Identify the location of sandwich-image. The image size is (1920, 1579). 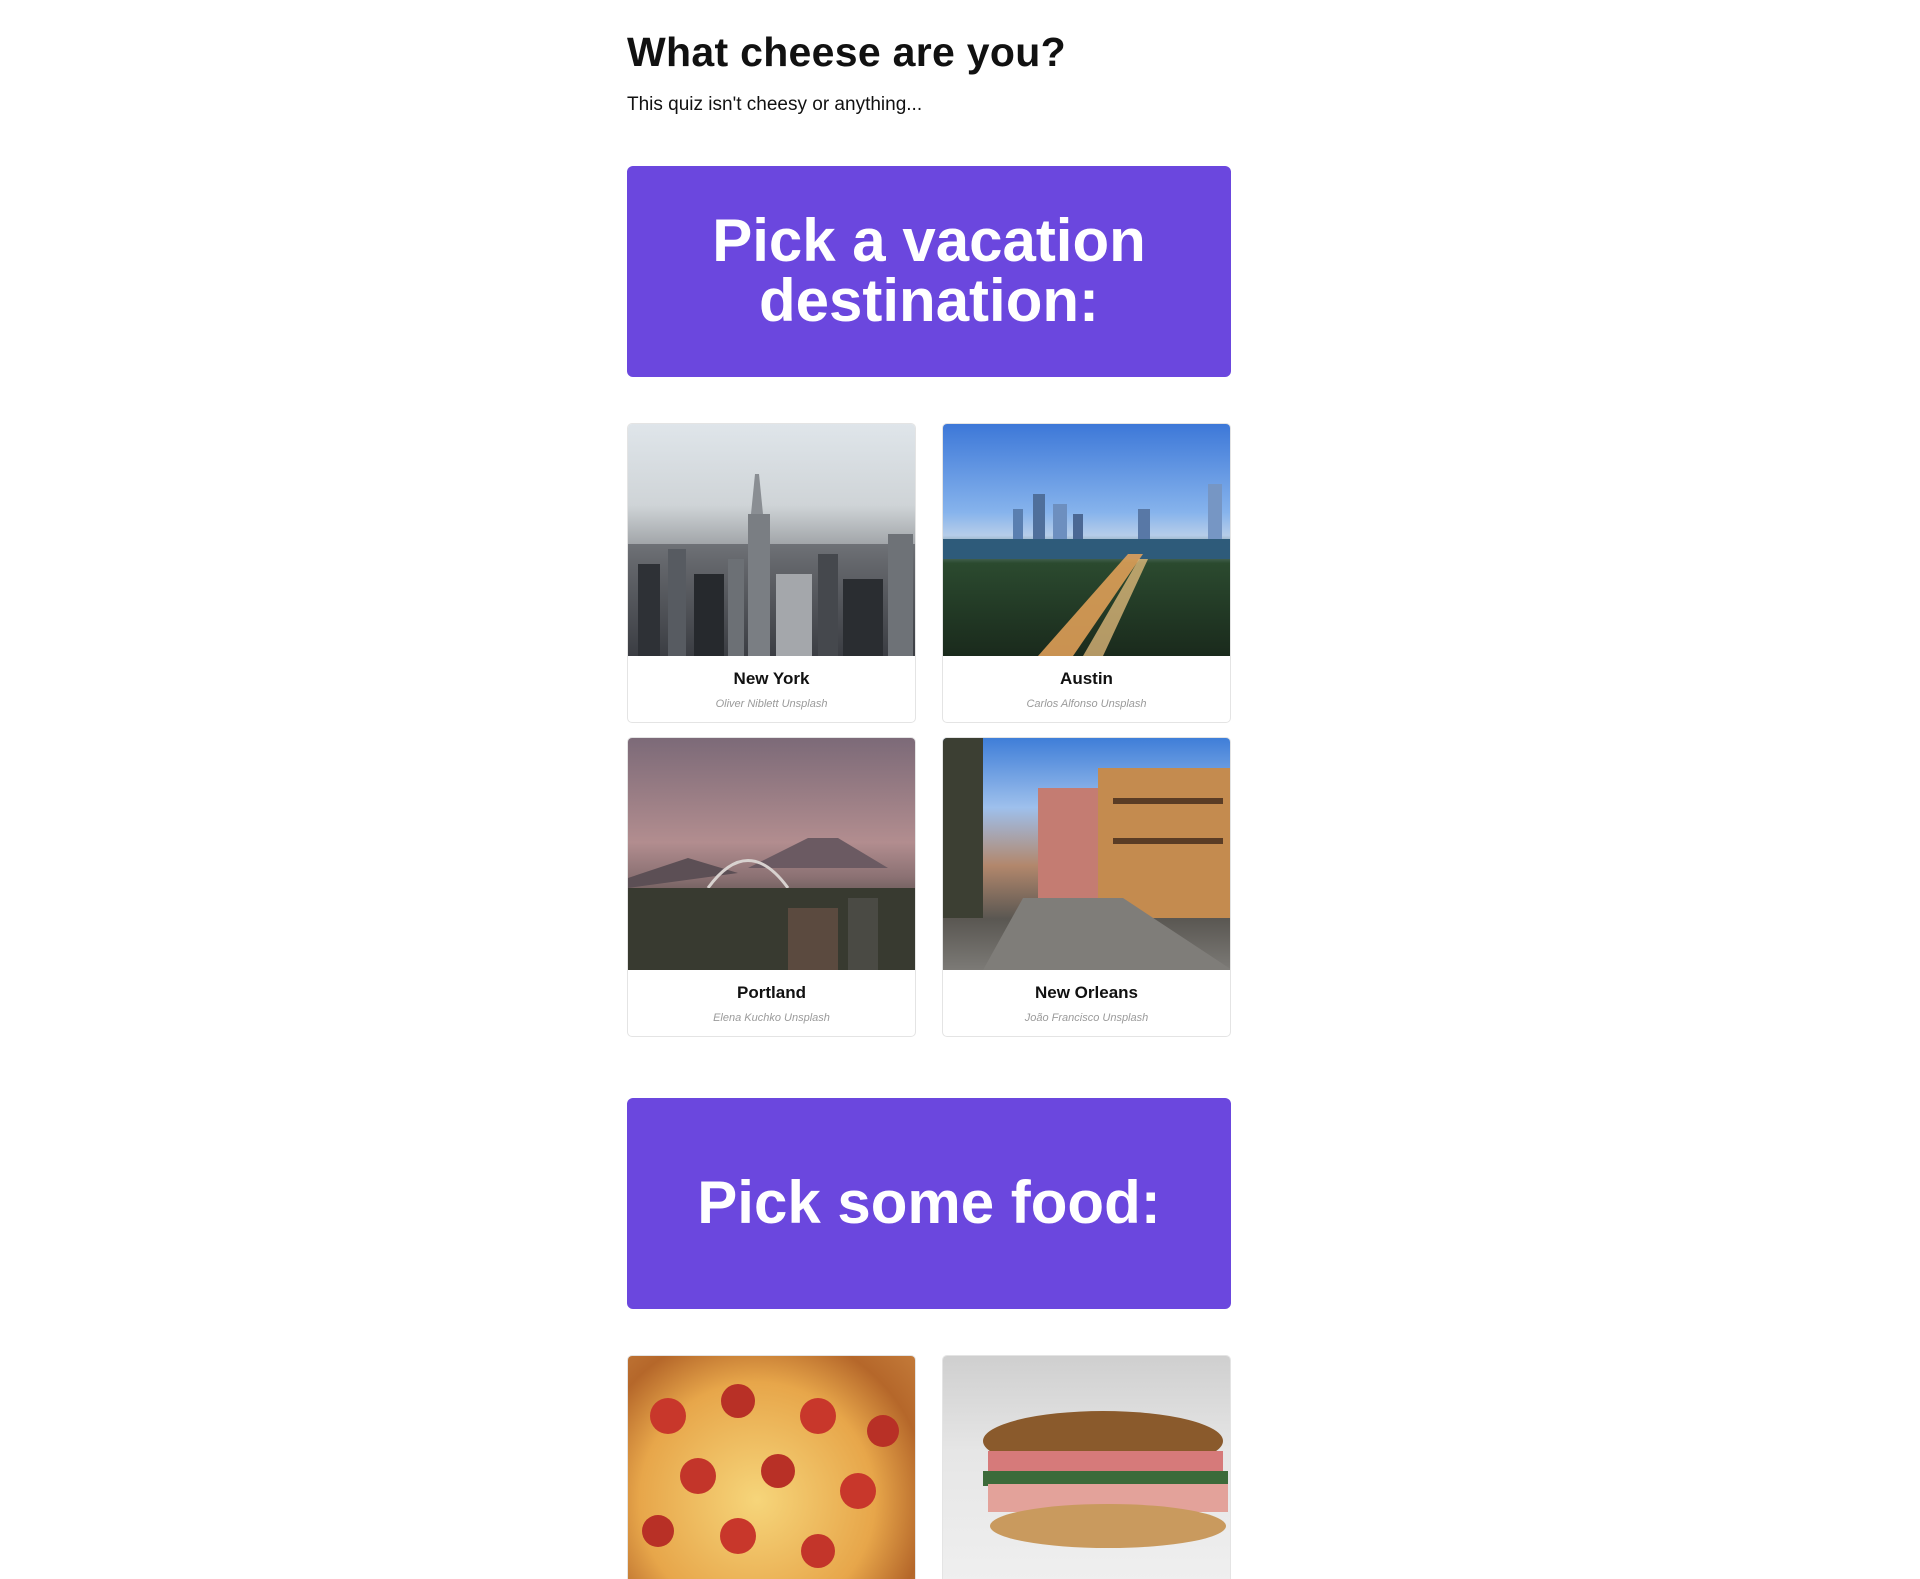
(1086, 1467).